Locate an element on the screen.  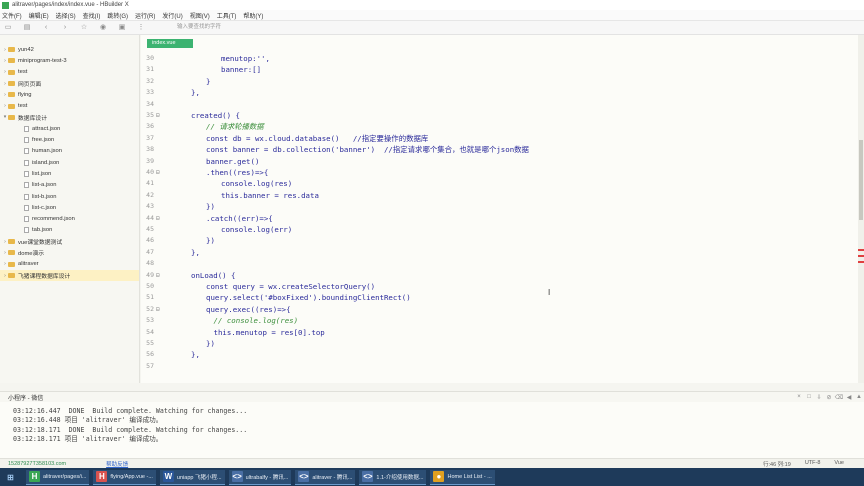
code-text: // console.log(res) is located at coordinates (256, 321).